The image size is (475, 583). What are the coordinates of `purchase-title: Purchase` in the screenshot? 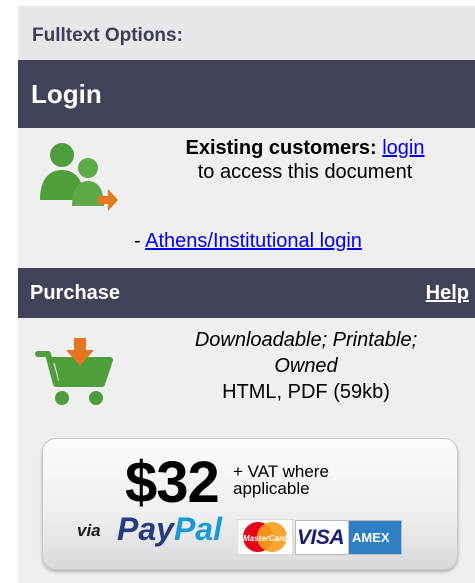 It's located at (75, 293).